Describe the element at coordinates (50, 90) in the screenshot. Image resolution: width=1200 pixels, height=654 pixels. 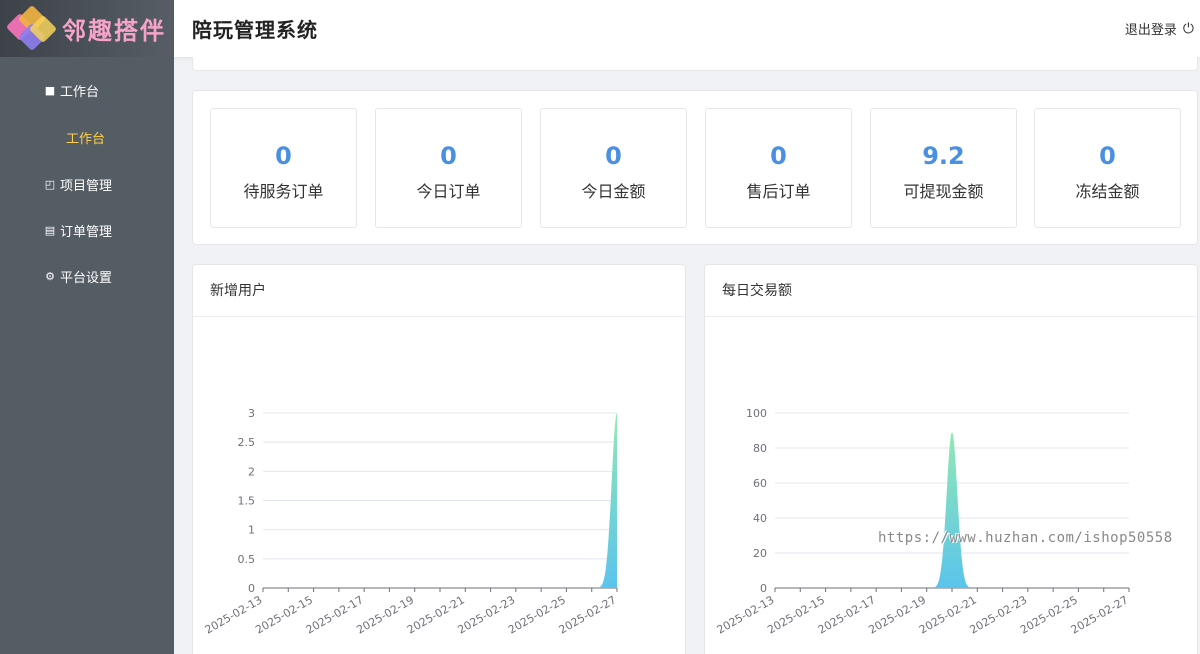
I see `monitor-icon: ■` at that location.